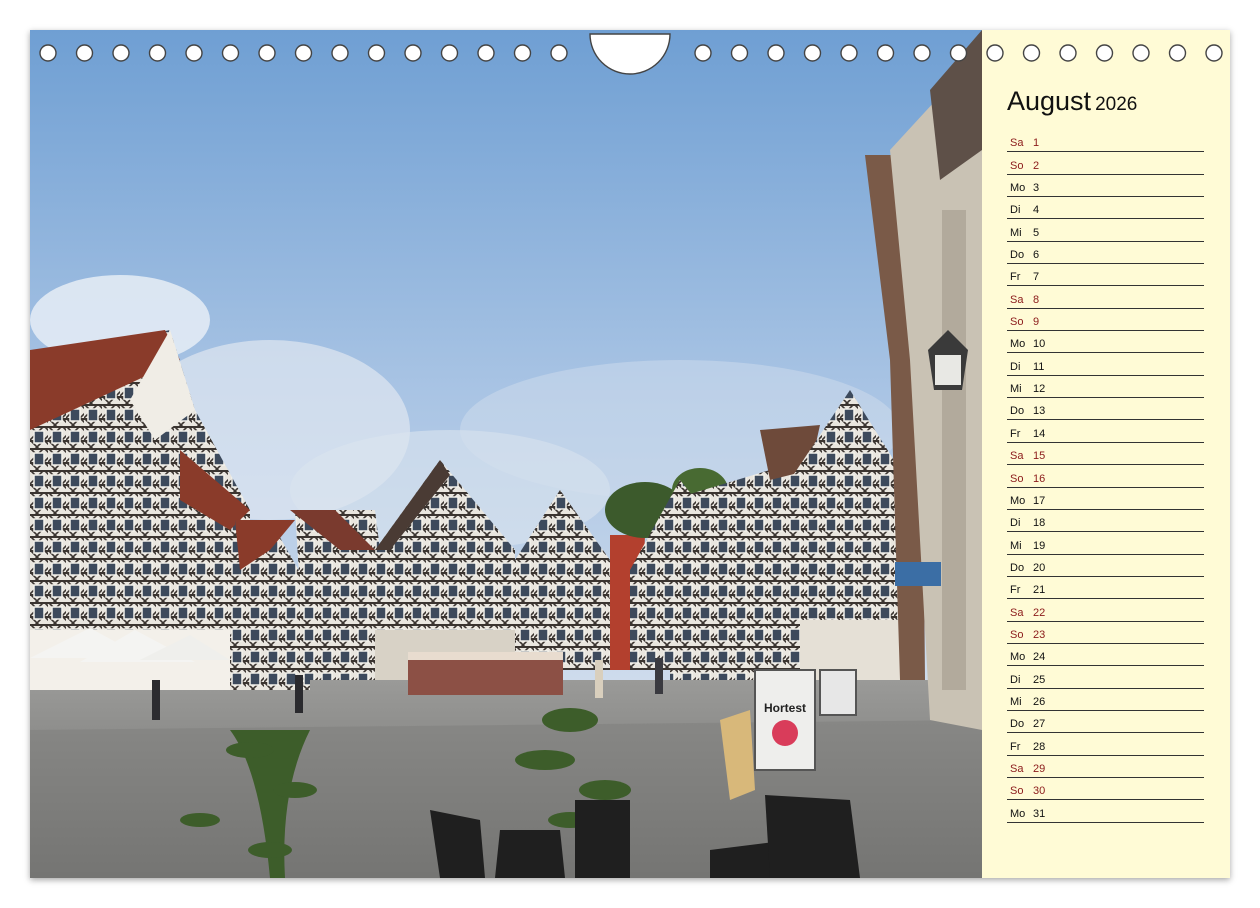 This screenshot has height=908, width=1260. Describe the element at coordinates (785, 708) in the screenshot. I see `sign-text: Hortest` at that location.